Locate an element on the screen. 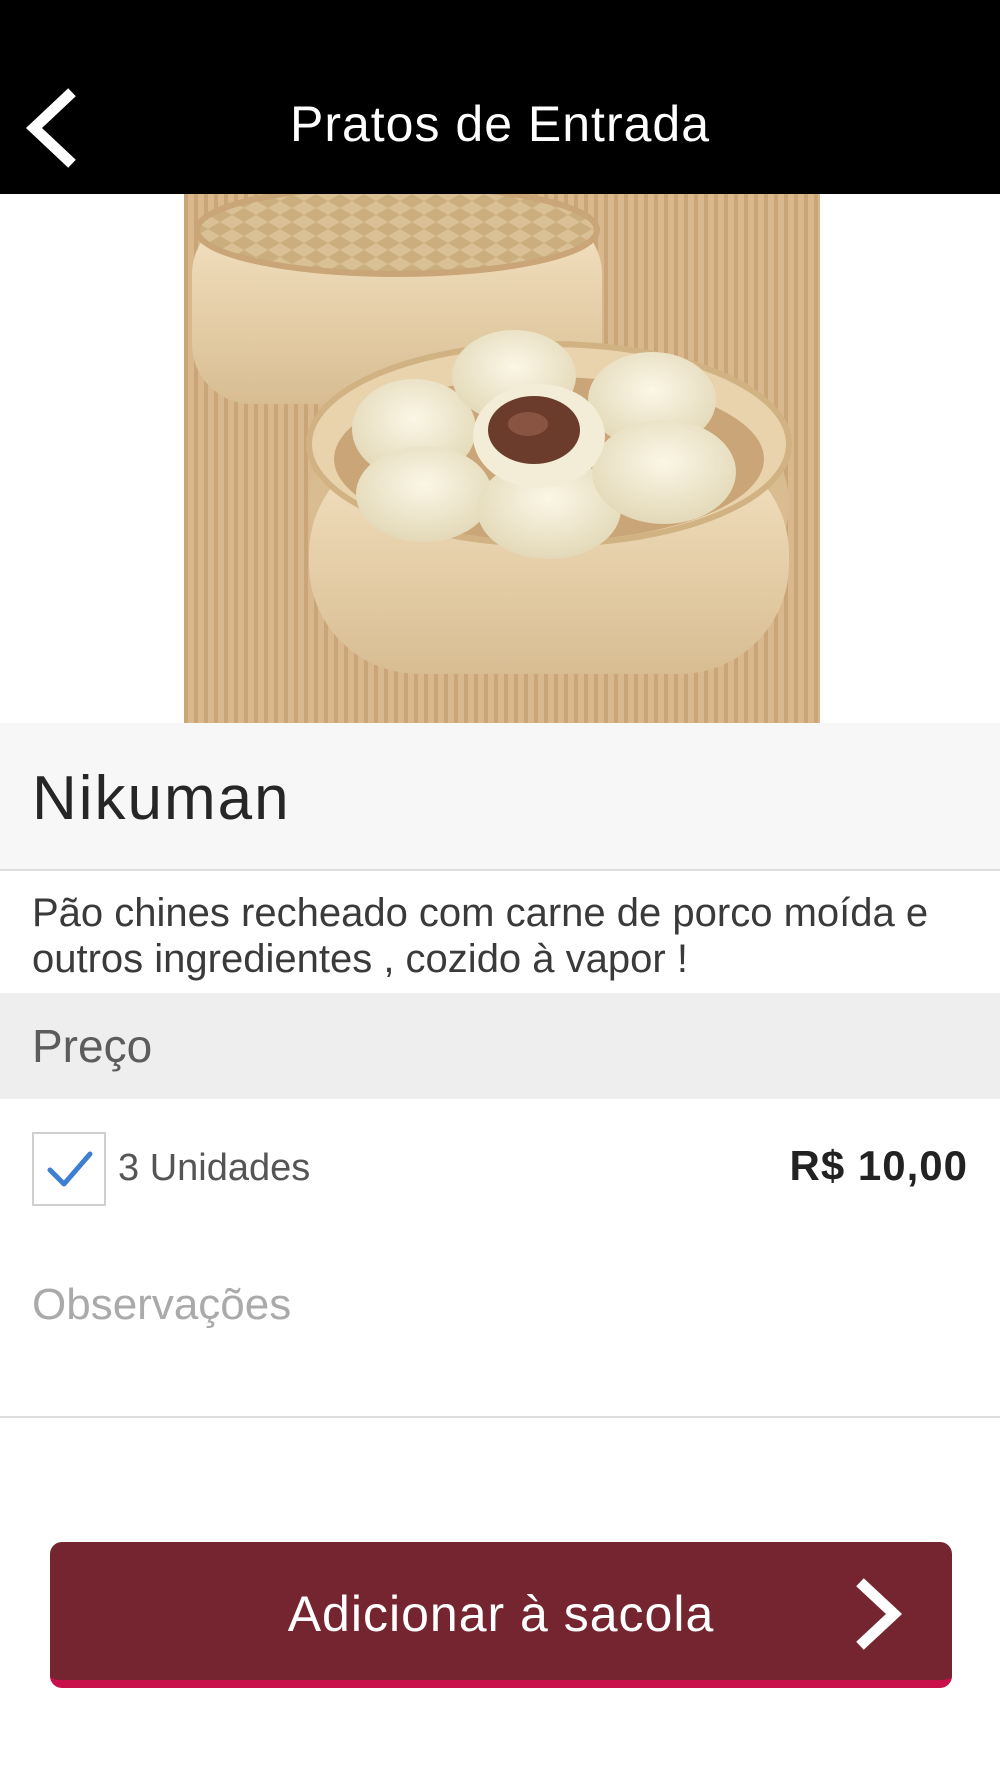 This screenshot has width=1000, height=1778. product-name: Nikuman is located at coordinates (161, 798).